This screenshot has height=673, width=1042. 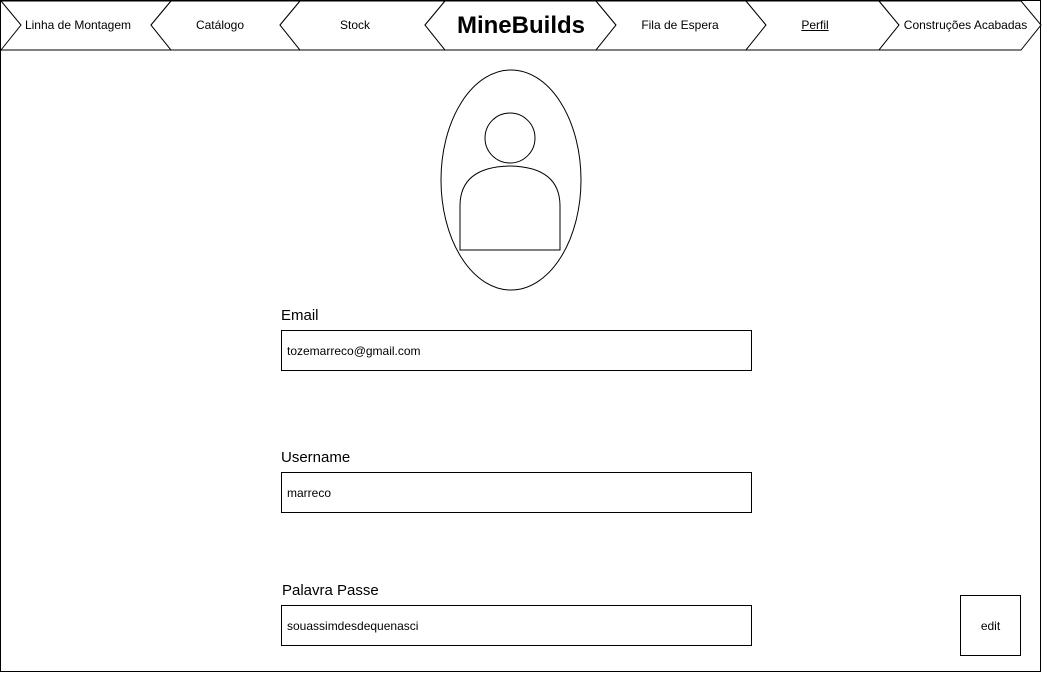 I want to click on nav-item-stock: Stock, so click(x=355, y=25).